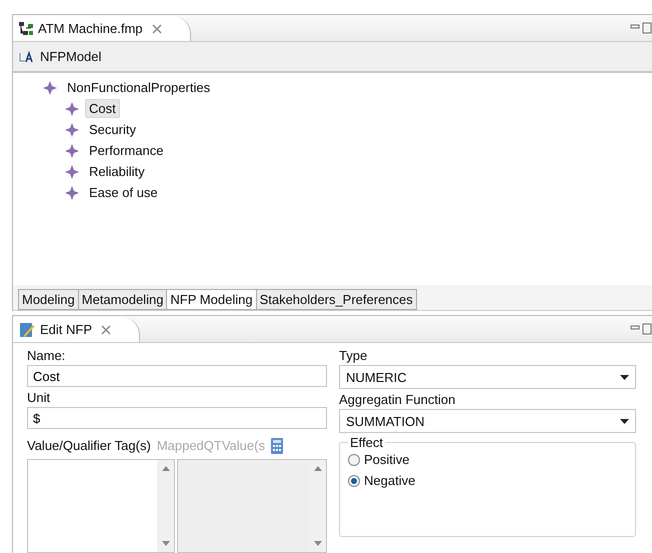 Image resolution: width=652 pixels, height=553 pixels. Describe the element at coordinates (390, 480) in the screenshot. I see `radio-label: Negative` at that location.